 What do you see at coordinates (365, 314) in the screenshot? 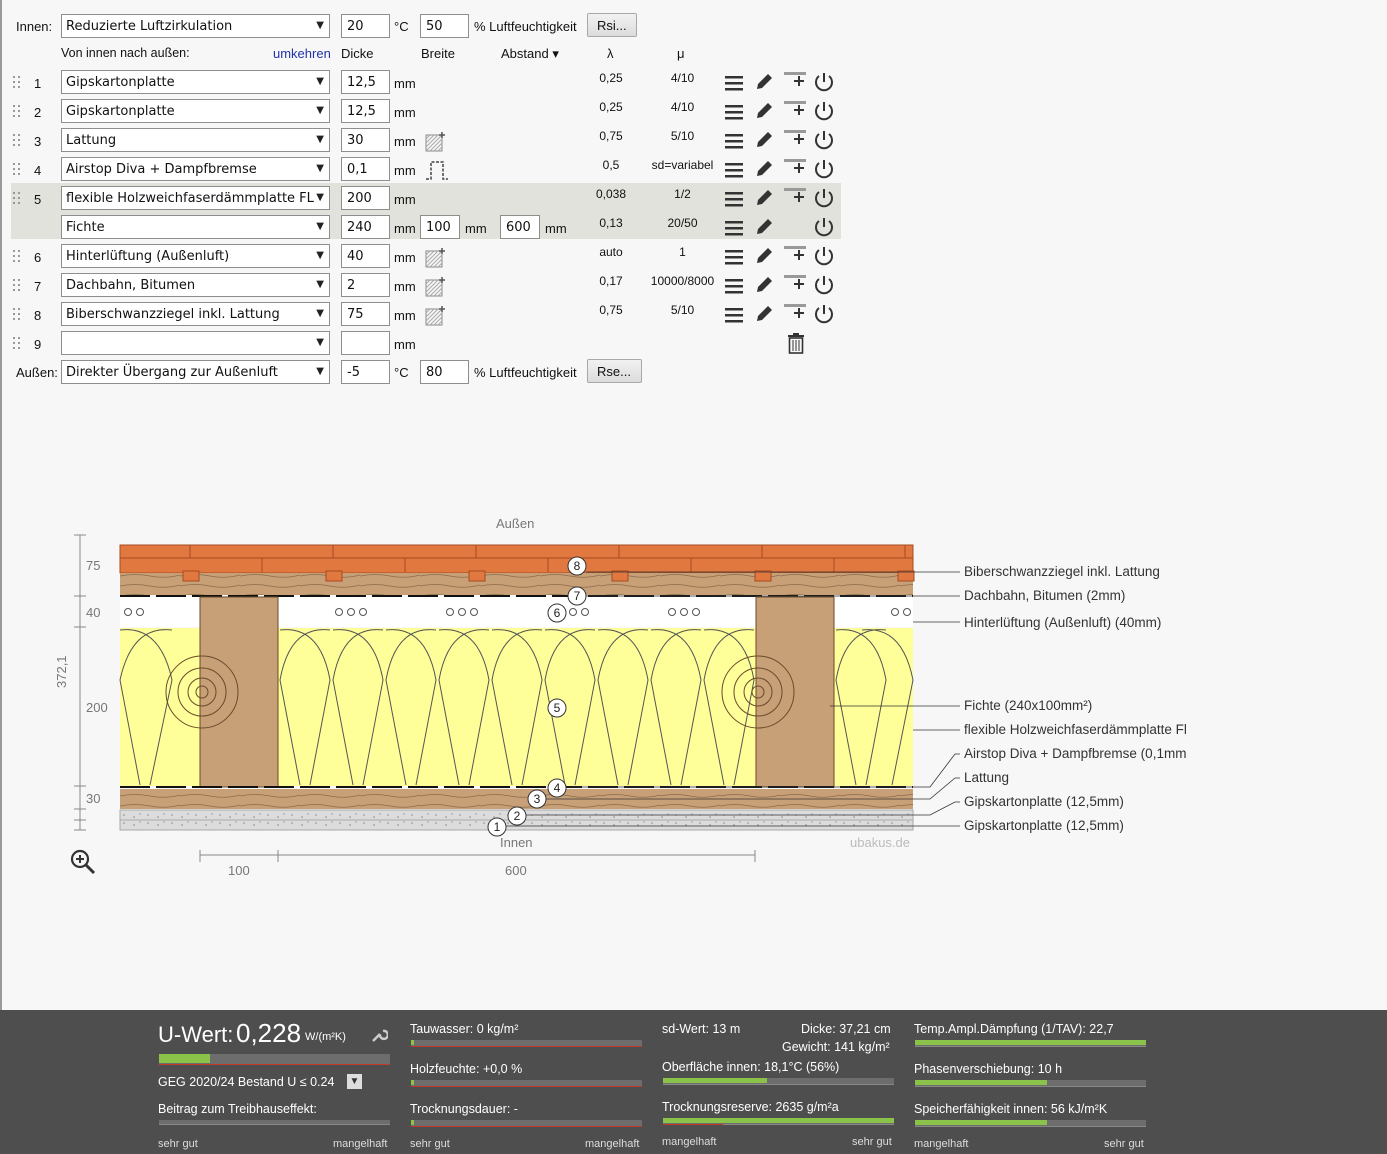
I see `layer-thickness-input: 75` at bounding box center [365, 314].